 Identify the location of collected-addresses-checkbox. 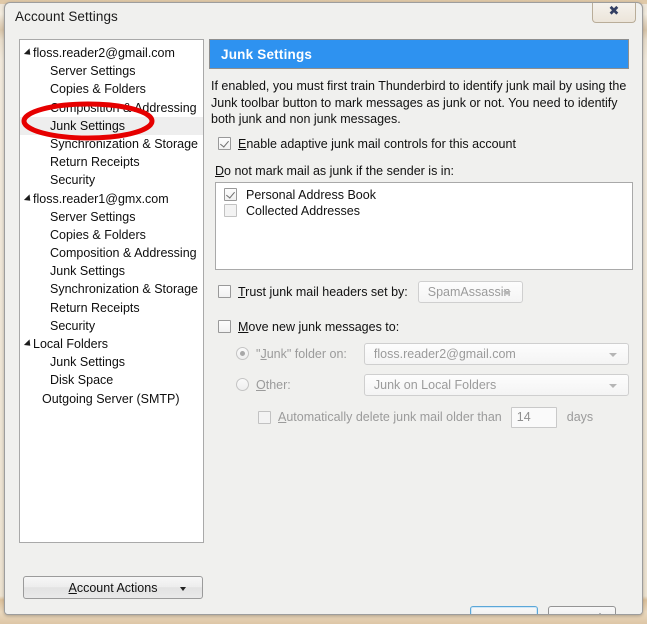
(230, 210).